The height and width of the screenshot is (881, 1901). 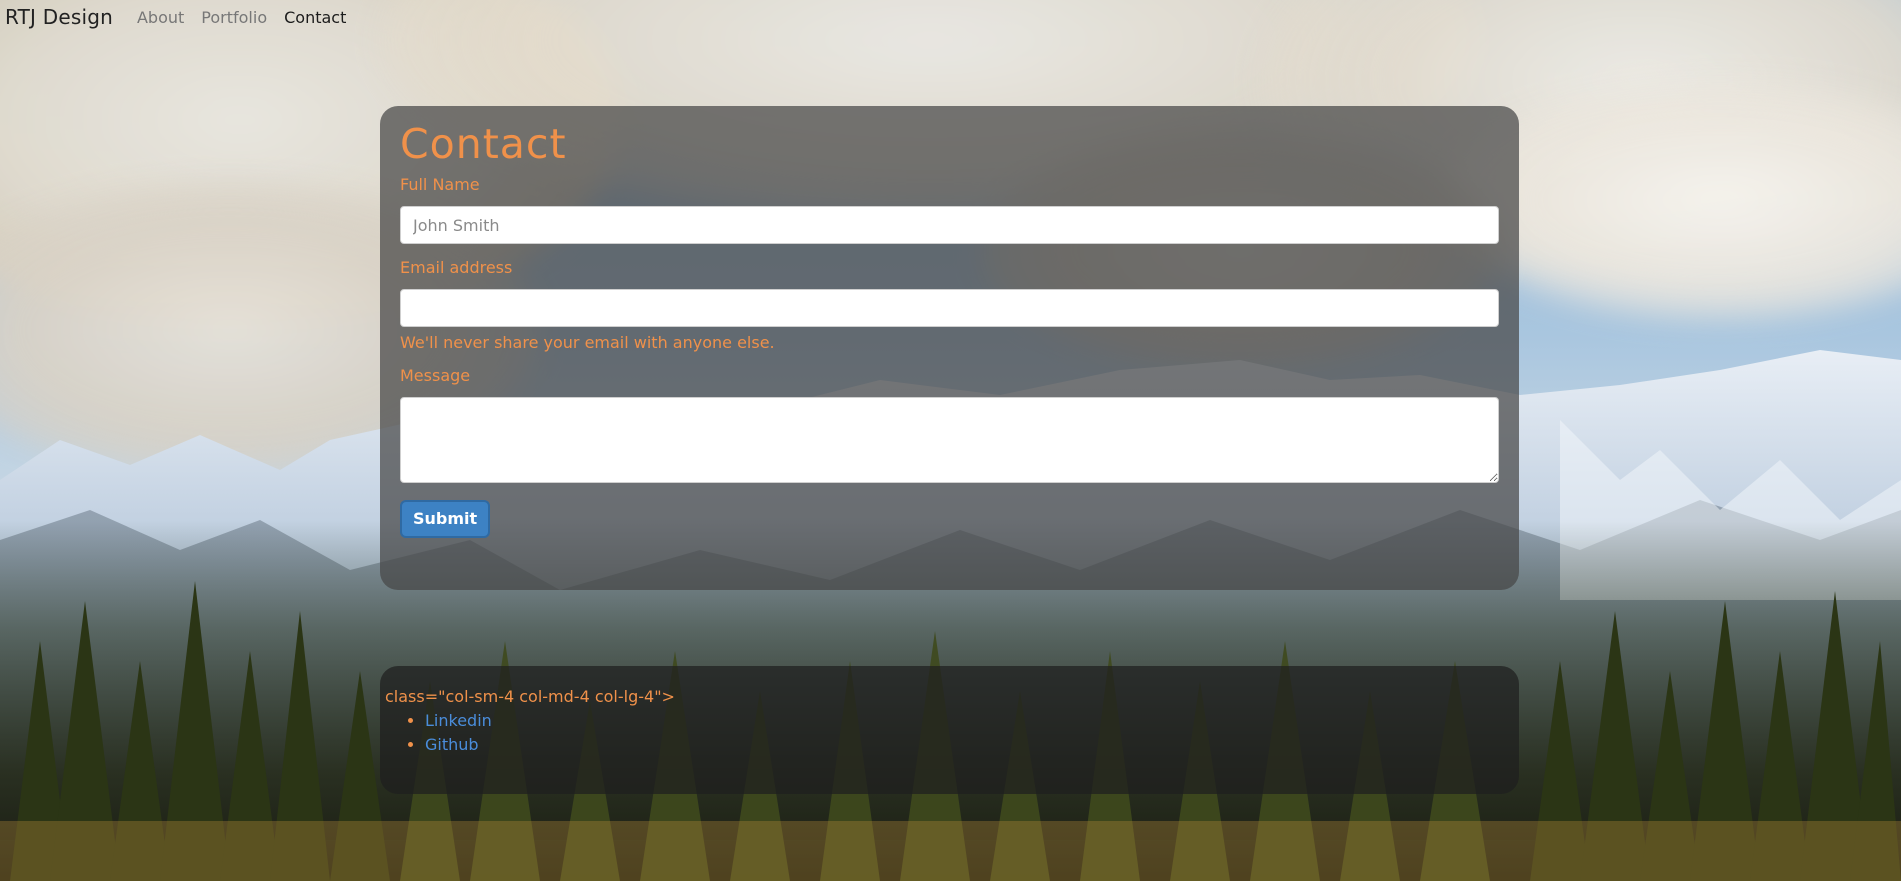 What do you see at coordinates (435, 375) in the screenshot?
I see `message-label: Message` at bounding box center [435, 375].